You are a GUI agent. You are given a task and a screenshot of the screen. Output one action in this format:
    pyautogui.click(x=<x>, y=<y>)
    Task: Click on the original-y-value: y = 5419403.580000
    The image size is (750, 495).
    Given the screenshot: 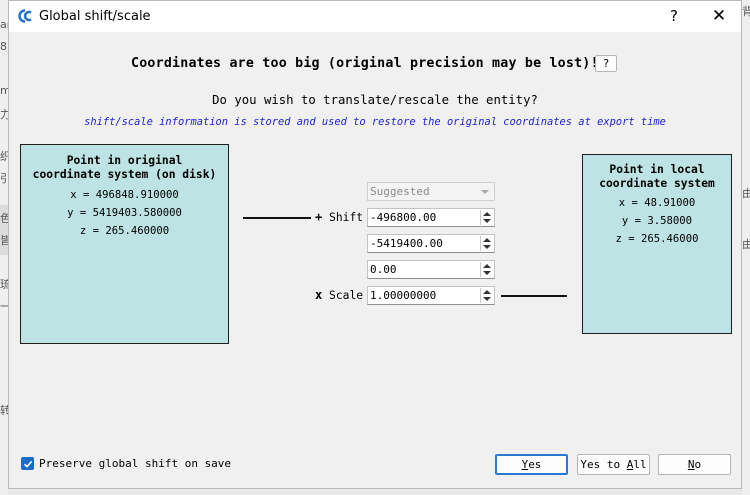 What is the action you would take?
    pyautogui.click(x=124, y=213)
    